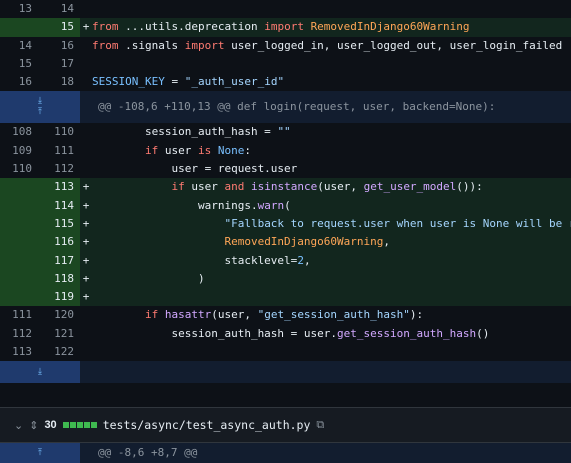  Describe the element at coordinates (285, 372) in the screenshot. I see `hunk-footer: ⤓` at that location.